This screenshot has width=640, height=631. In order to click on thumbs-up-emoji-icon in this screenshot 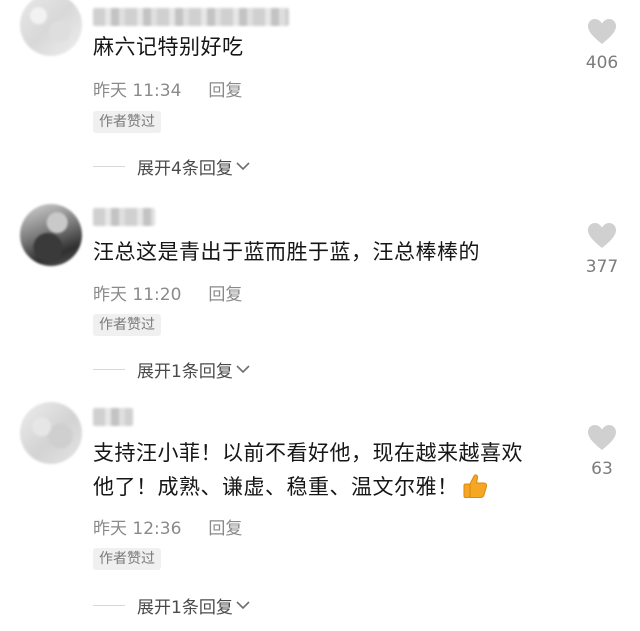, I will do `click(475, 486)`.